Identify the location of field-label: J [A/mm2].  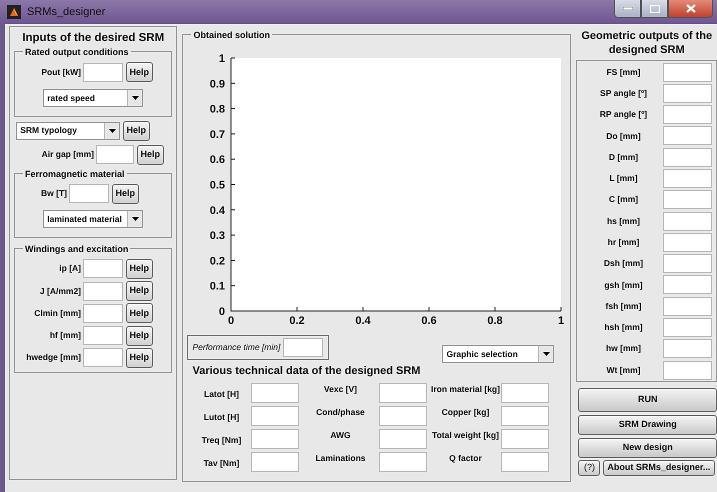
(59, 291).